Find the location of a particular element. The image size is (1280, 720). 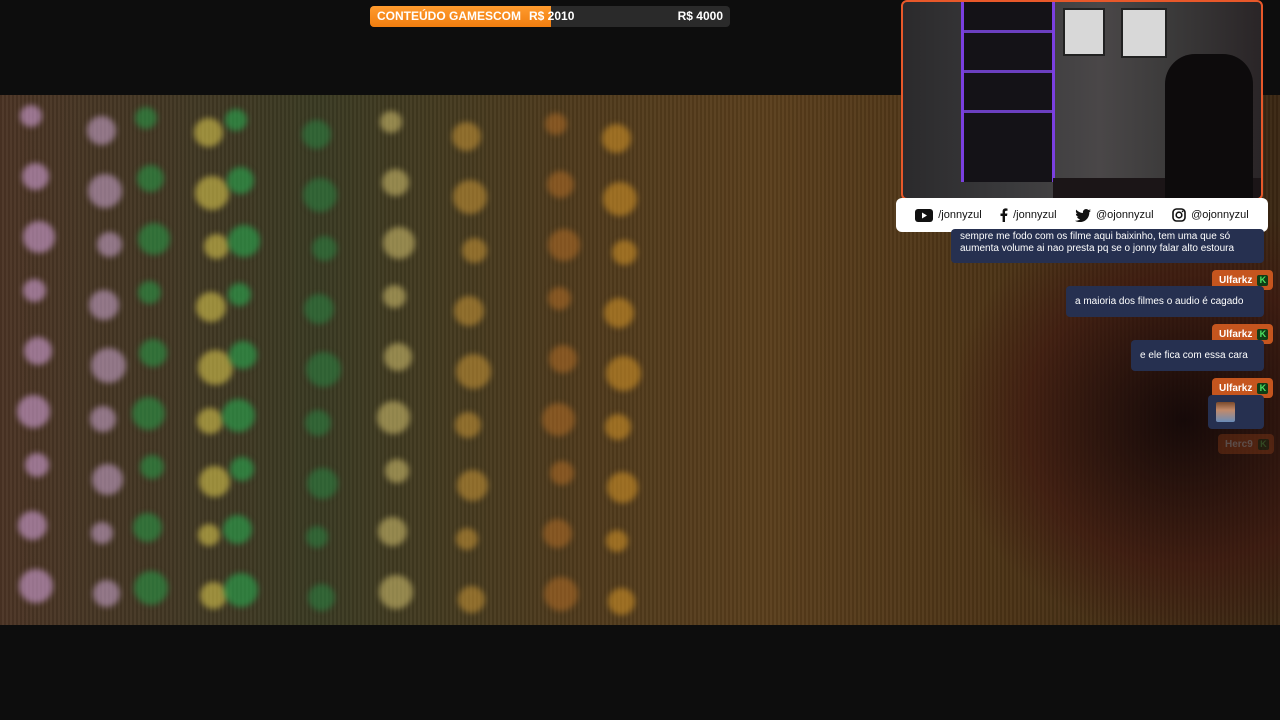

youtube-icon is located at coordinates (924, 215).